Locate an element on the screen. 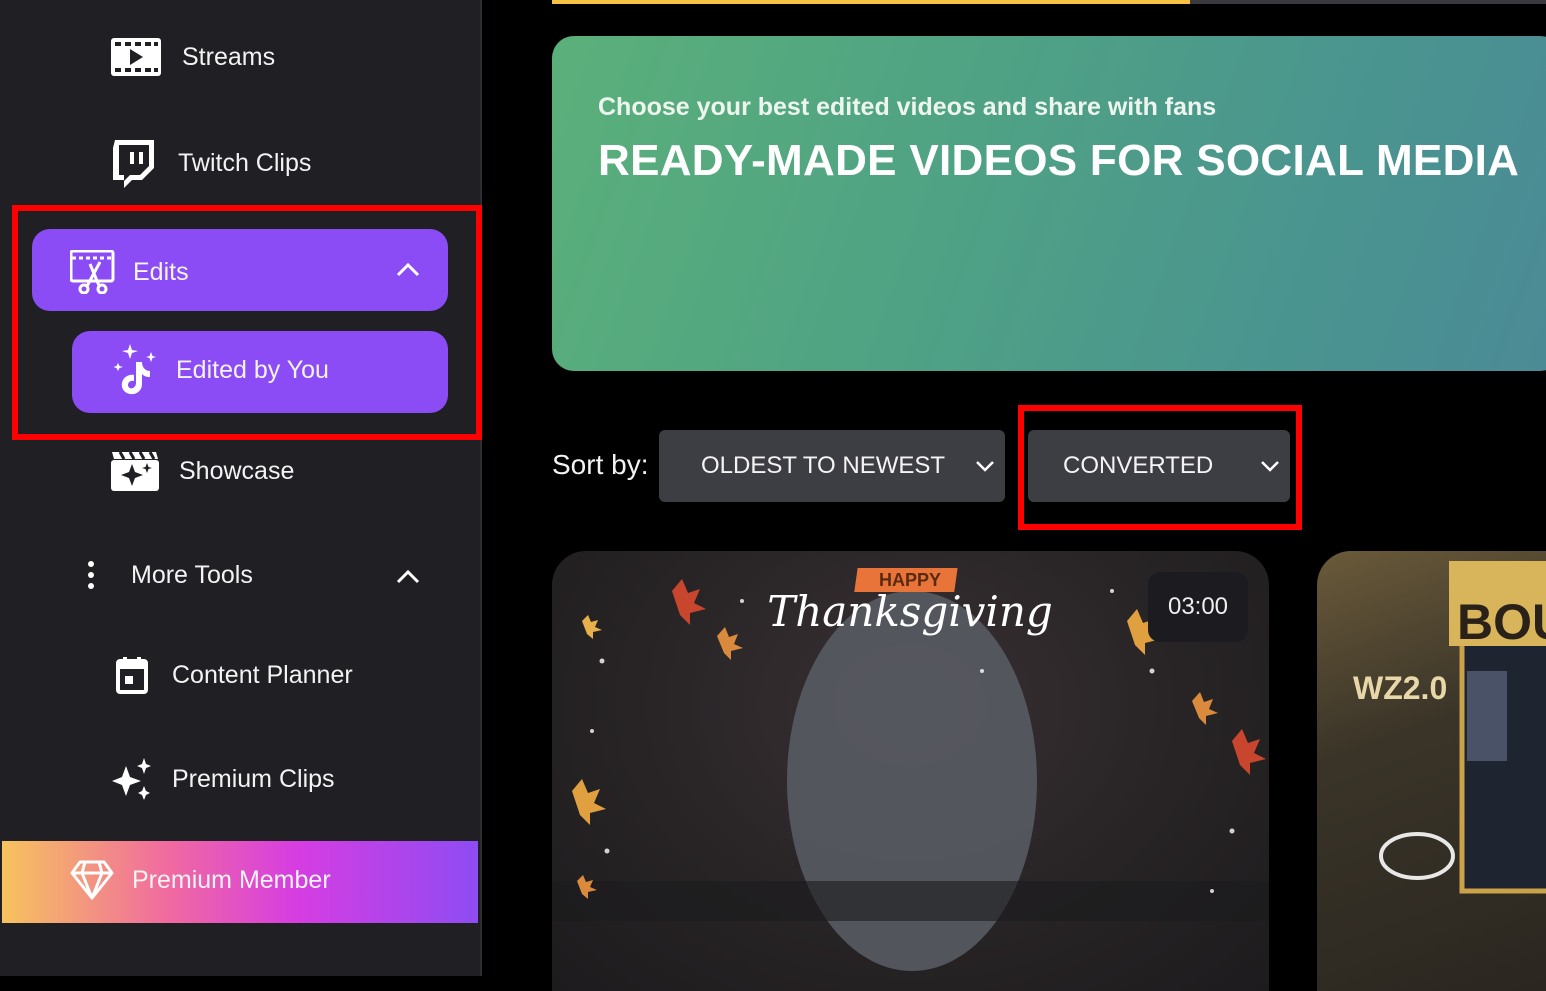 The height and width of the screenshot is (991, 1546). thumbnail-tag: WZ2.0 is located at coordinates (1400, 688).